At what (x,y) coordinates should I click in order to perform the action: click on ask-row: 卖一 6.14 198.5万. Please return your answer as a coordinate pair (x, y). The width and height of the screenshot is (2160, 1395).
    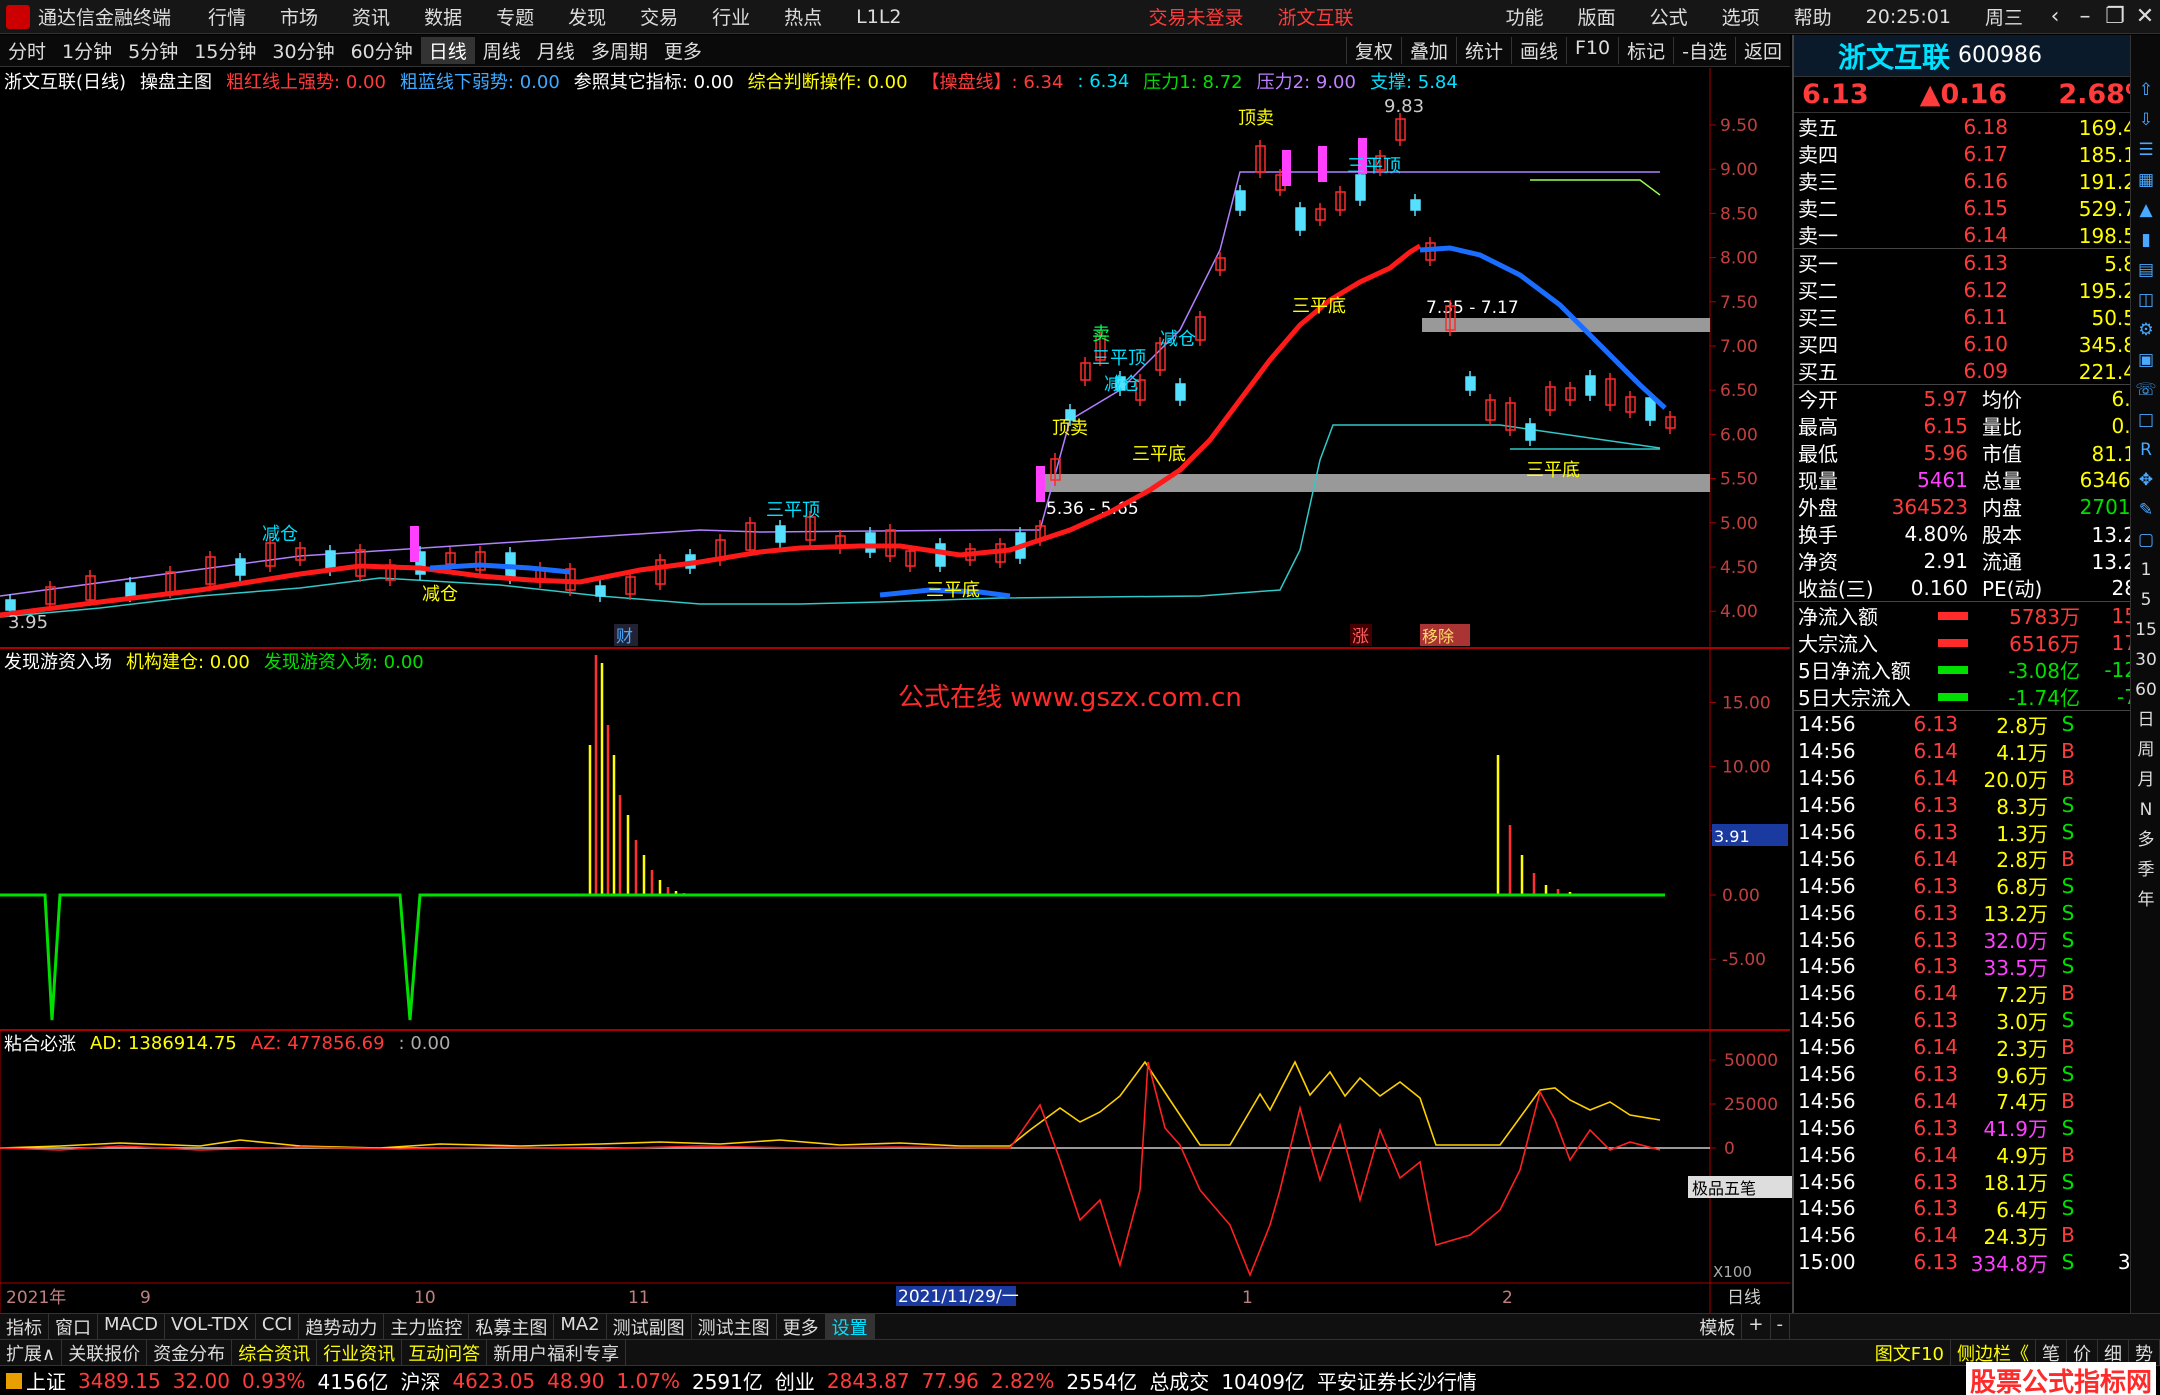
    Looking at the image, I should click on (1977, 235).